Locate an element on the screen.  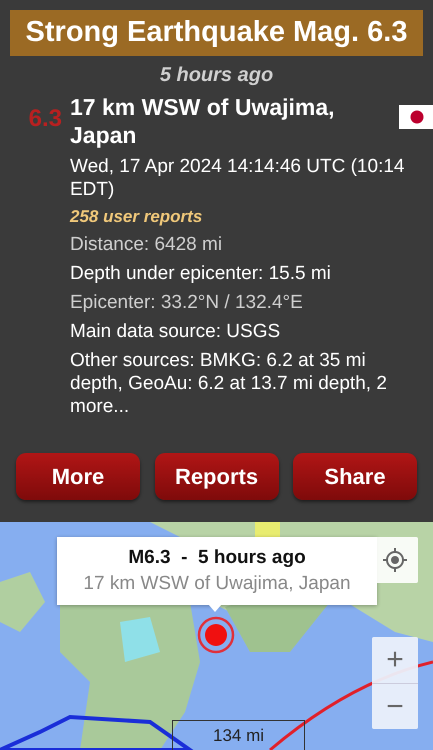
locate-icon is located at coordinates (395, 560).